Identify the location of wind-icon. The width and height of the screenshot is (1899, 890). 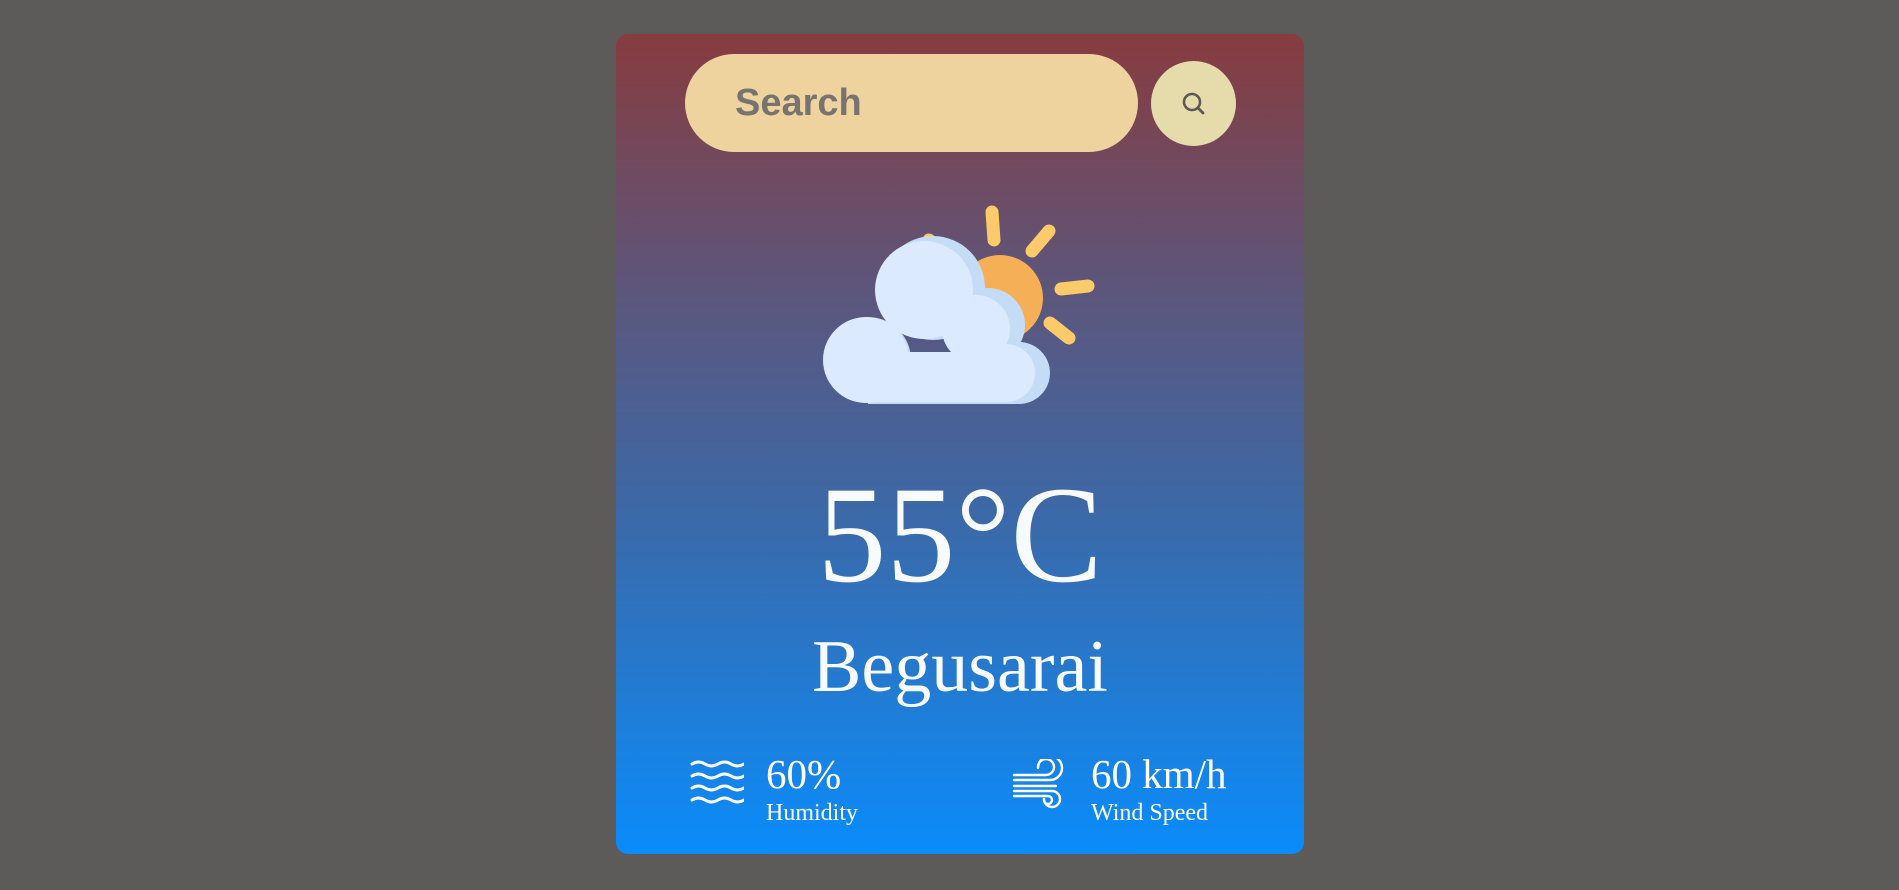
(1038, 784).